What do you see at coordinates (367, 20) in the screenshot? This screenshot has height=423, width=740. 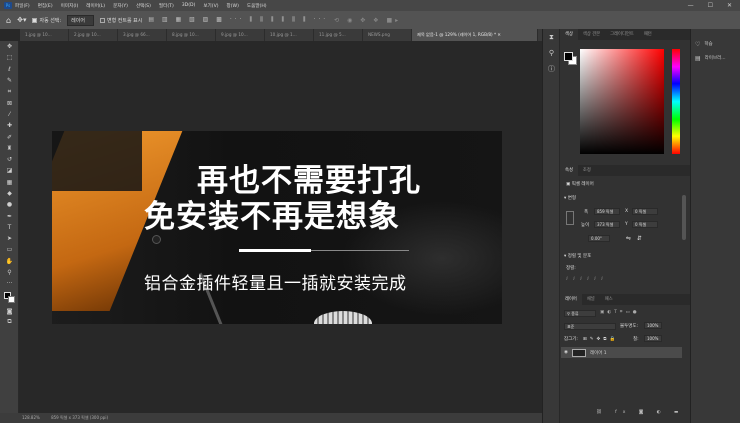 I see `3d-mode-icons: ⟲ ◉ ✥ ❖ ■▸` at bounding box center [367, 20].